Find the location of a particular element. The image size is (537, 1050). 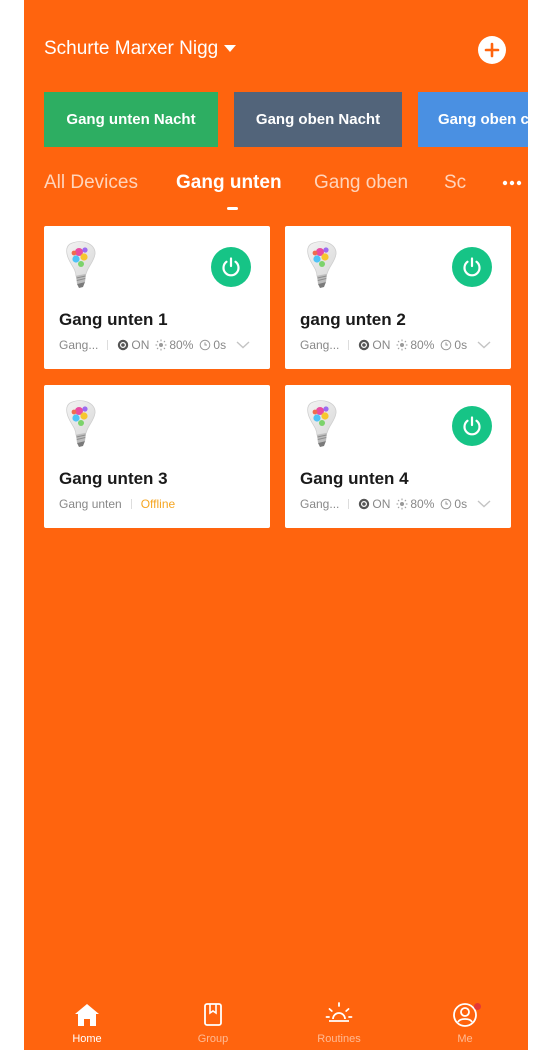

device-room: Gang unten is located at coordinates (90, 504).